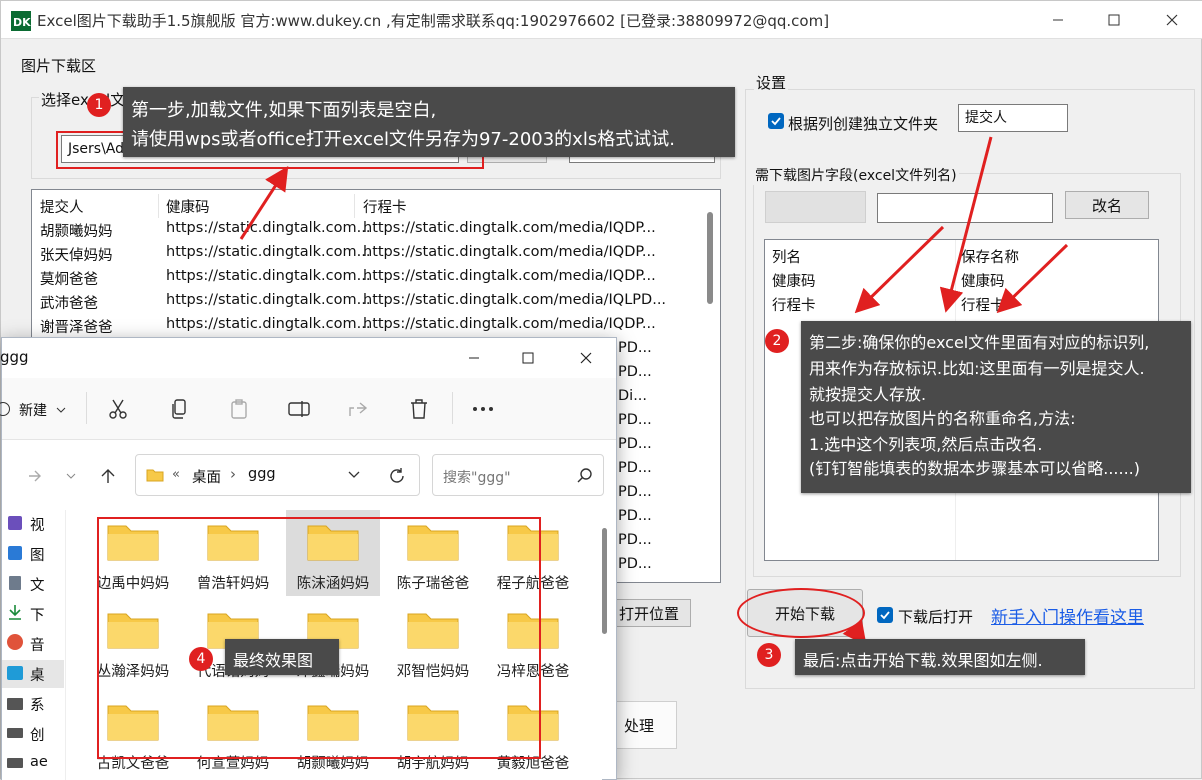  What do you see at coordinates (155, 475) in the screenshot?
I see `folder-icon` at bounding box center [155, 475].